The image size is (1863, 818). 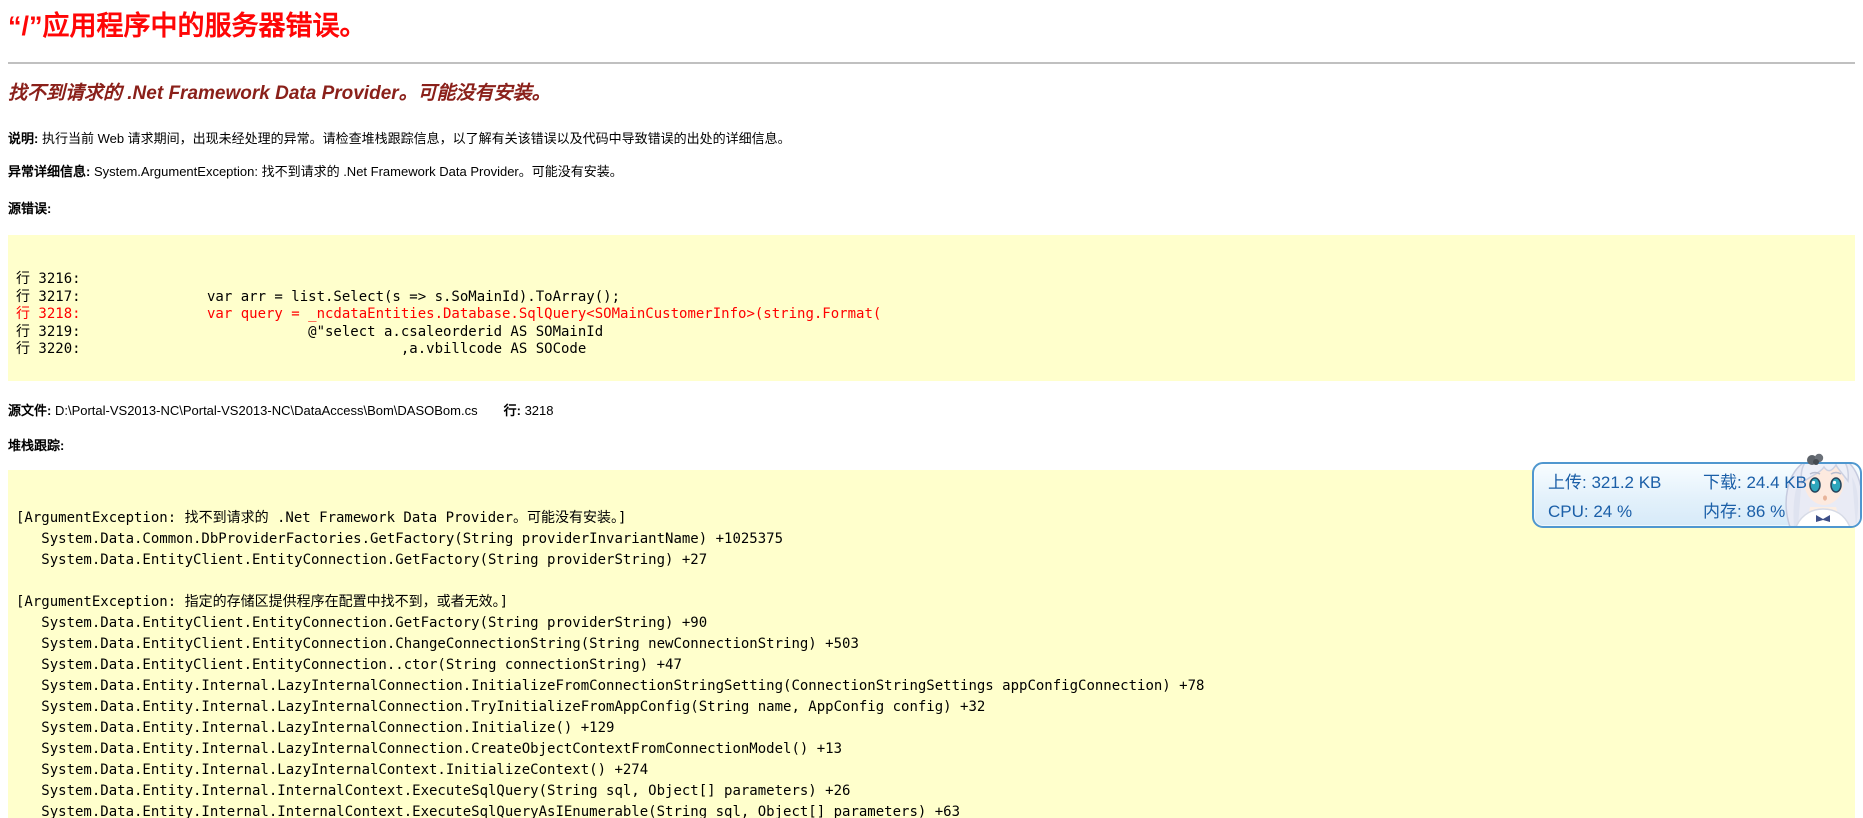 I want to click on source-line-number: 3218, so click(x=537, y=410).